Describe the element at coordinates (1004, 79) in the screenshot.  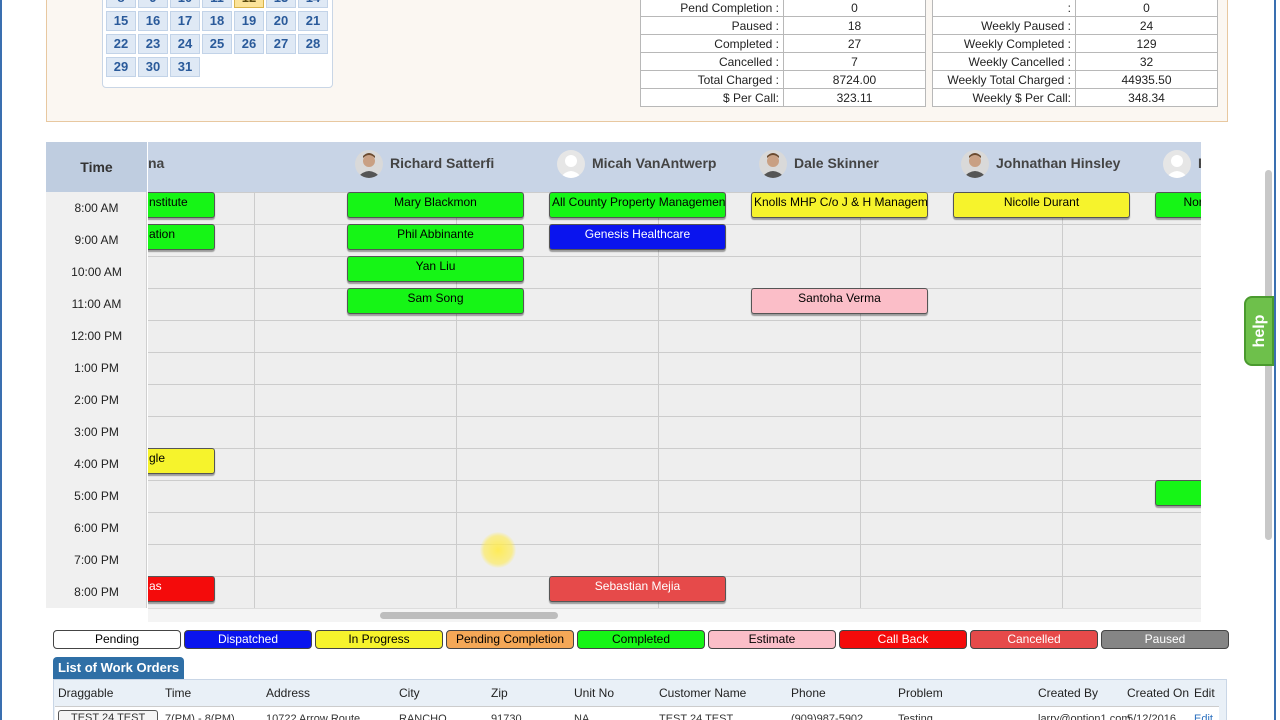
I see `stats-label: Weekly Total Charged :` at that location.